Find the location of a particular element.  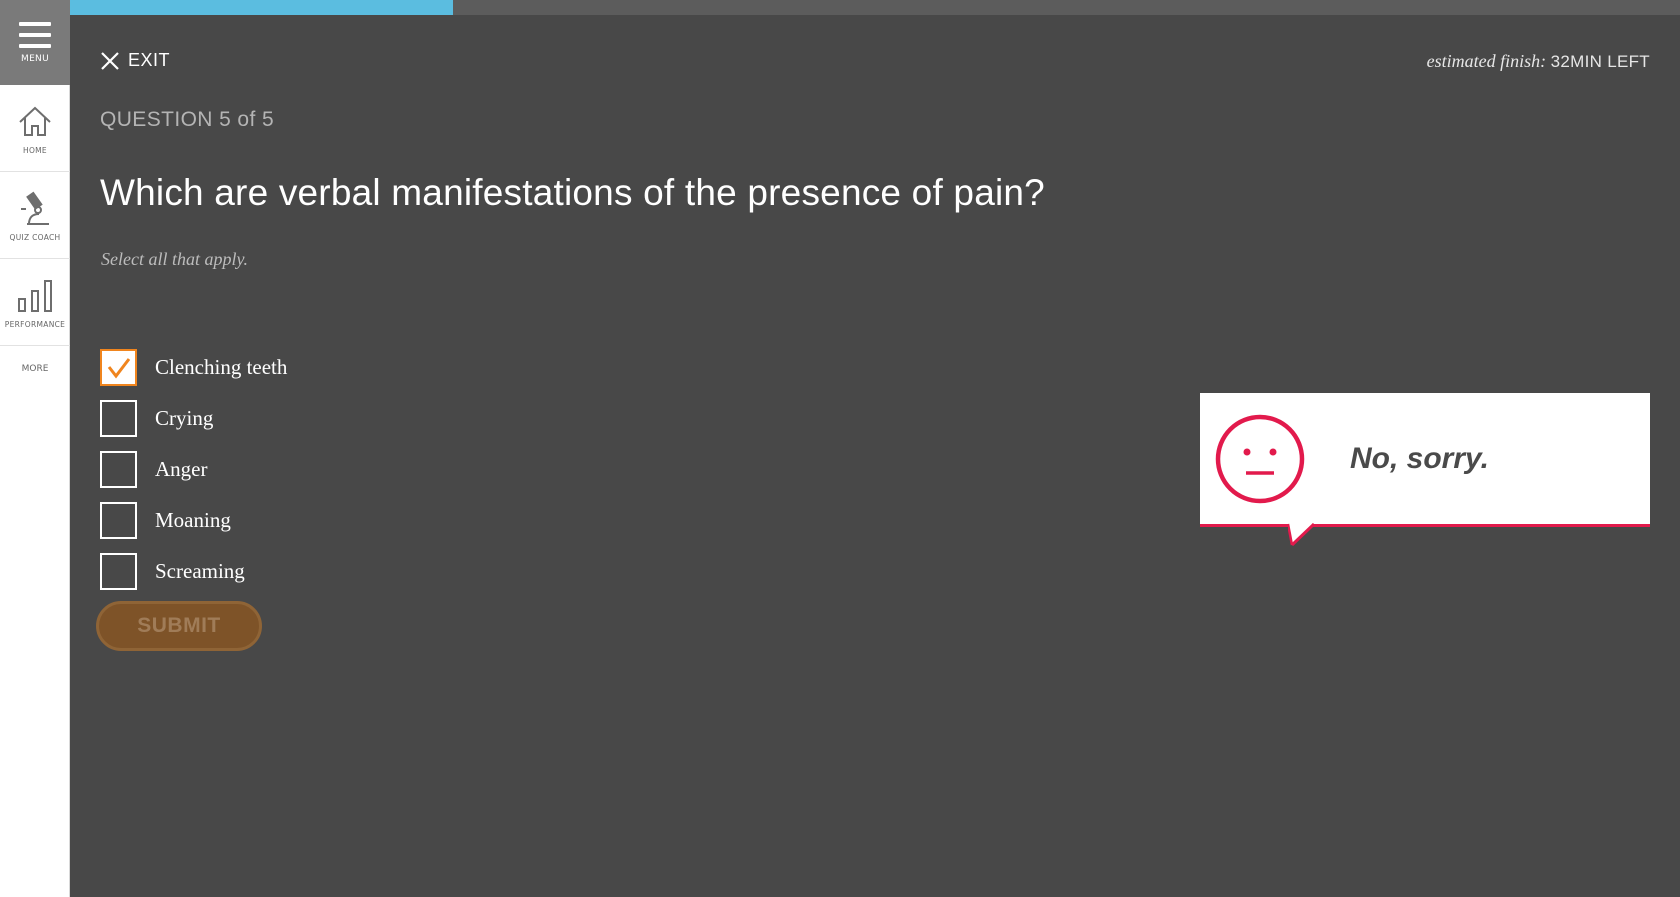

question-counter: QUESTION 5 of 5 is located at coordinates (187, 119).